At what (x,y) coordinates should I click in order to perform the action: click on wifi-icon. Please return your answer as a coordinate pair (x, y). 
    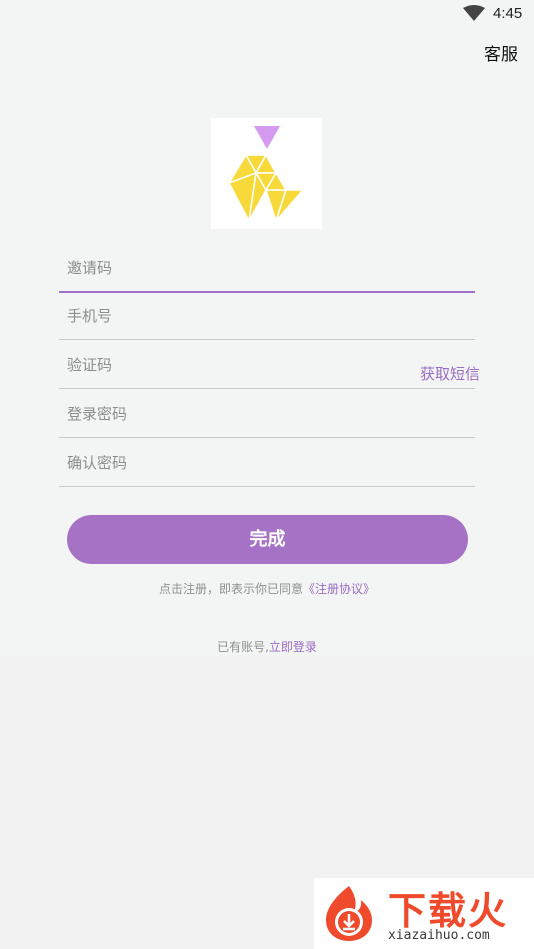
    Looking at the image, I should click on (474, 13).